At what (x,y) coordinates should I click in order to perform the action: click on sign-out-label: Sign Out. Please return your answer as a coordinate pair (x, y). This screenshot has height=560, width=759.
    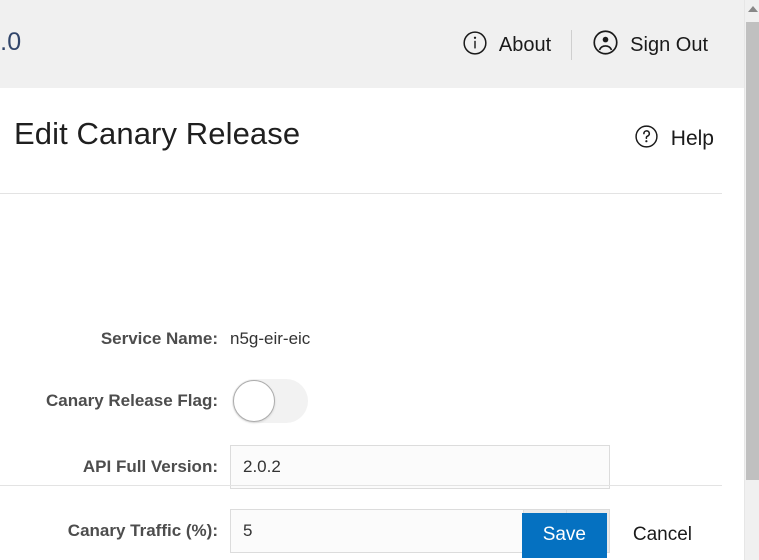
    Looking at the image, I should click on (669, 44).